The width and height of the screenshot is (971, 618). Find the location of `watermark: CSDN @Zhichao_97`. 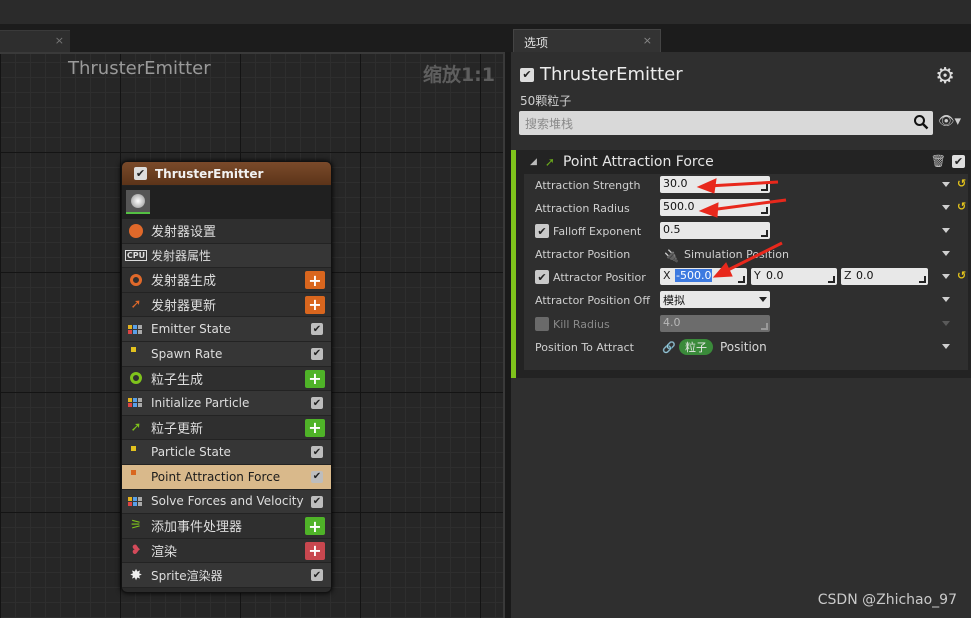

watermark: CSDN @Zhichao_97 is located at coordinates (887, 600).